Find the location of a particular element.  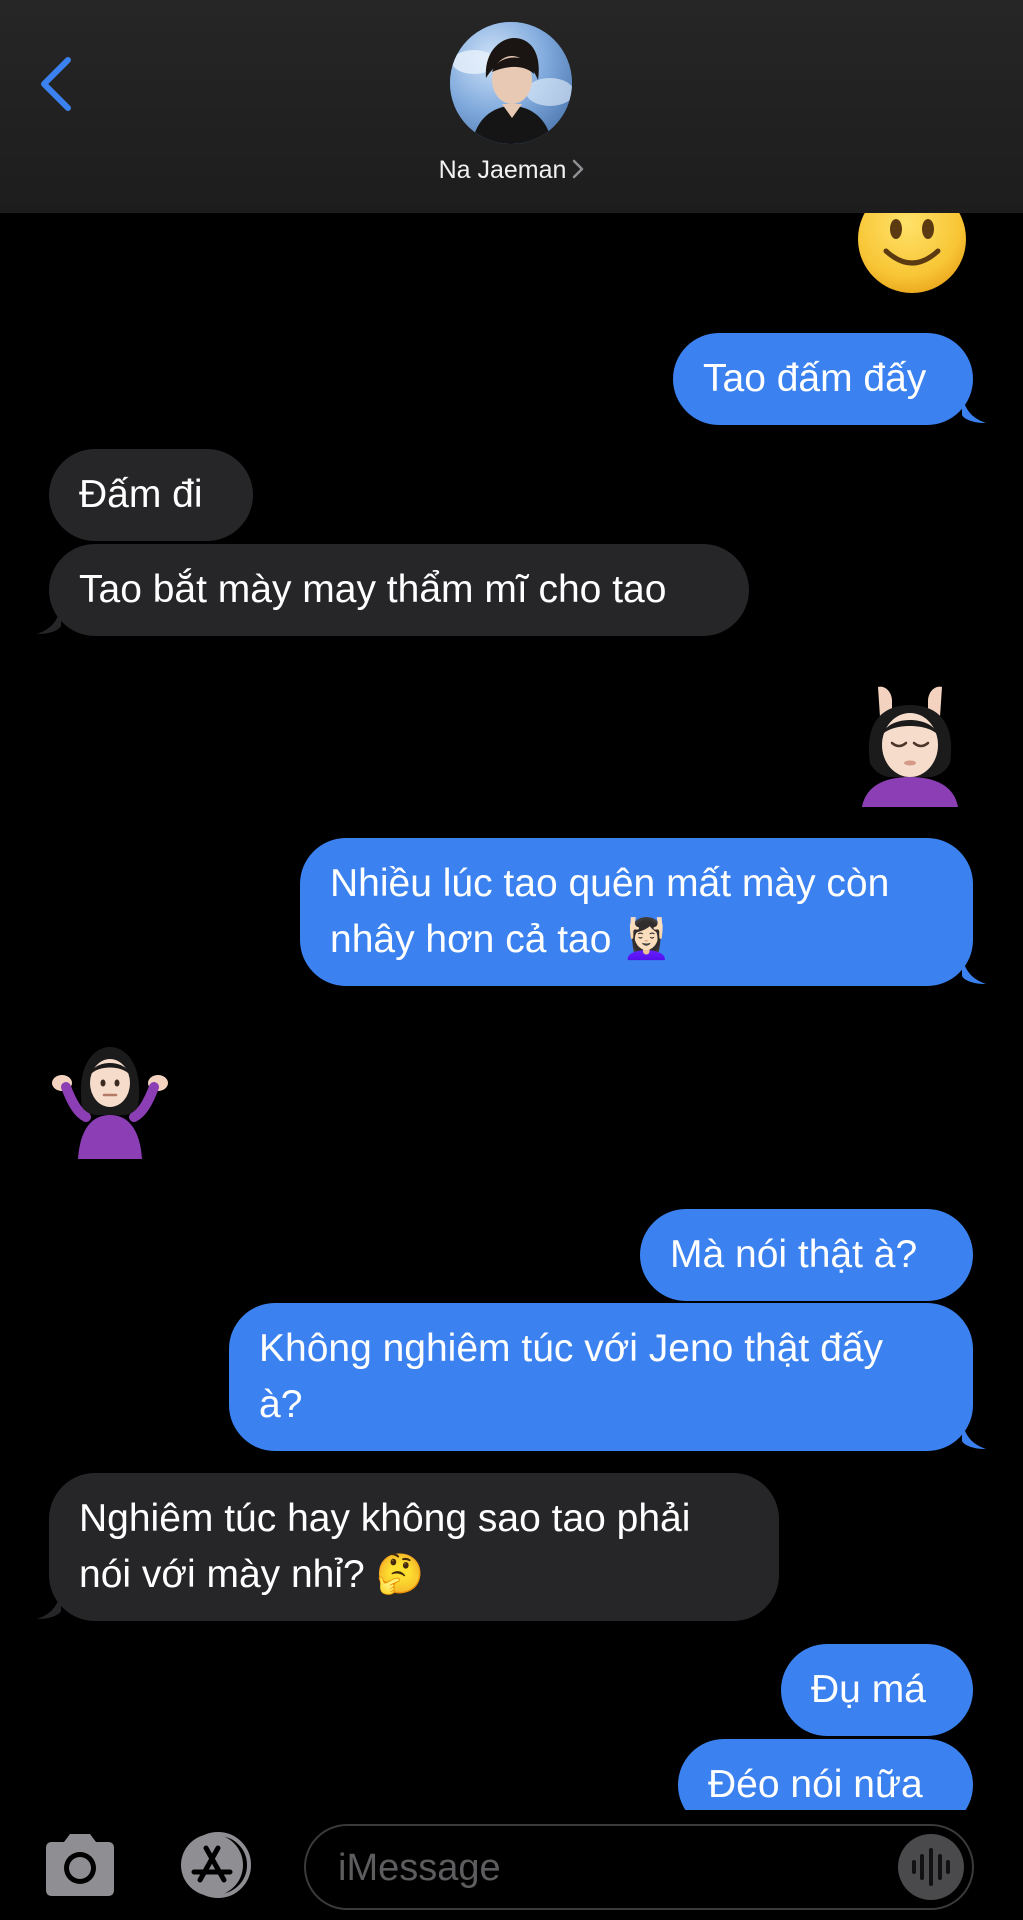

message-text-line: nói với mày nhỉ? 🤔 is located at coordinates (252, 1574).